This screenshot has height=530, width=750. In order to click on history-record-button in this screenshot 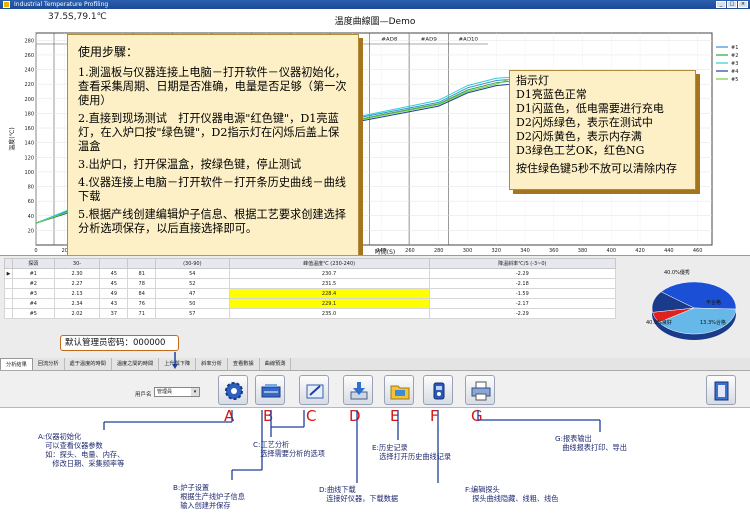, I will do `click(399, 390)`.